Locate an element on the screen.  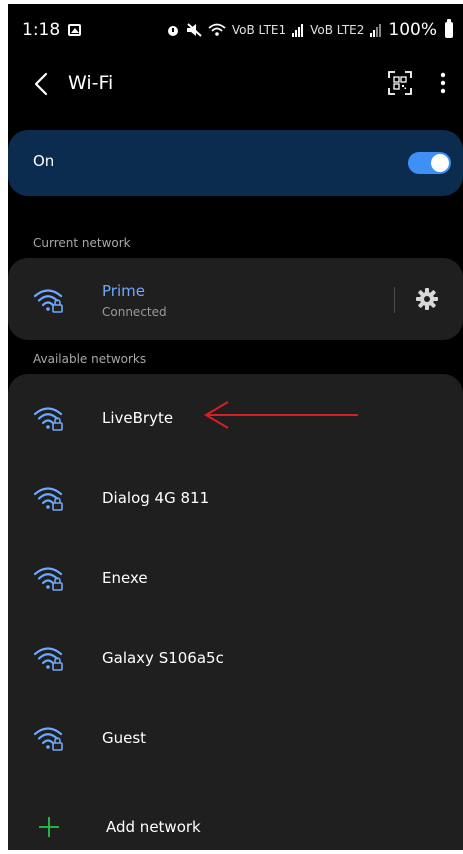
page-title: Wi-Fi is located at coordinates (91, 83).